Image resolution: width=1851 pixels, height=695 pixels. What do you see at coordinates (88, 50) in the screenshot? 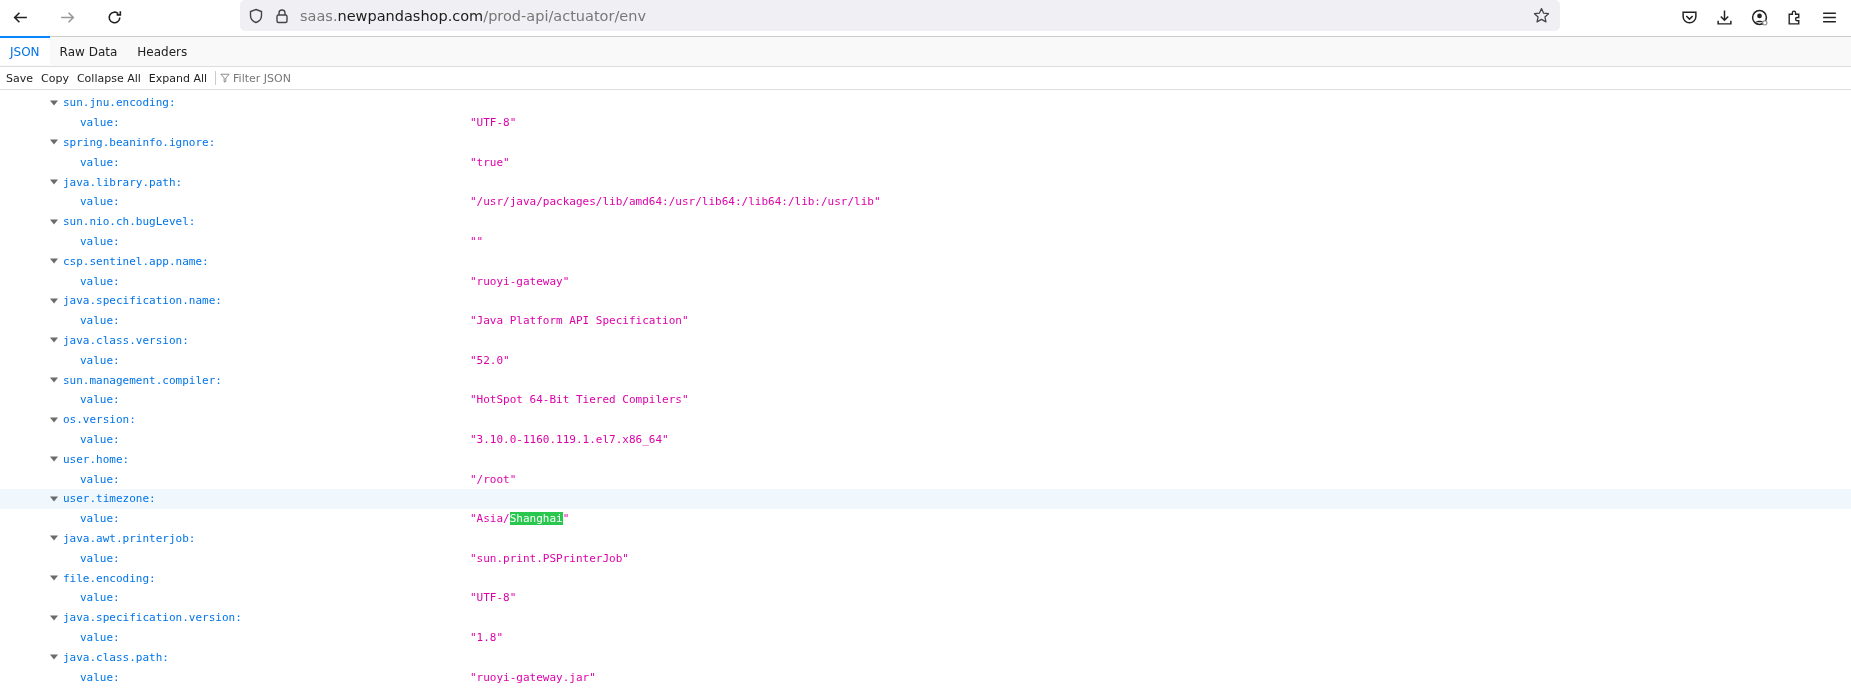
I see `viewer-tab: Raw Data` at bounding box center [88, 50].